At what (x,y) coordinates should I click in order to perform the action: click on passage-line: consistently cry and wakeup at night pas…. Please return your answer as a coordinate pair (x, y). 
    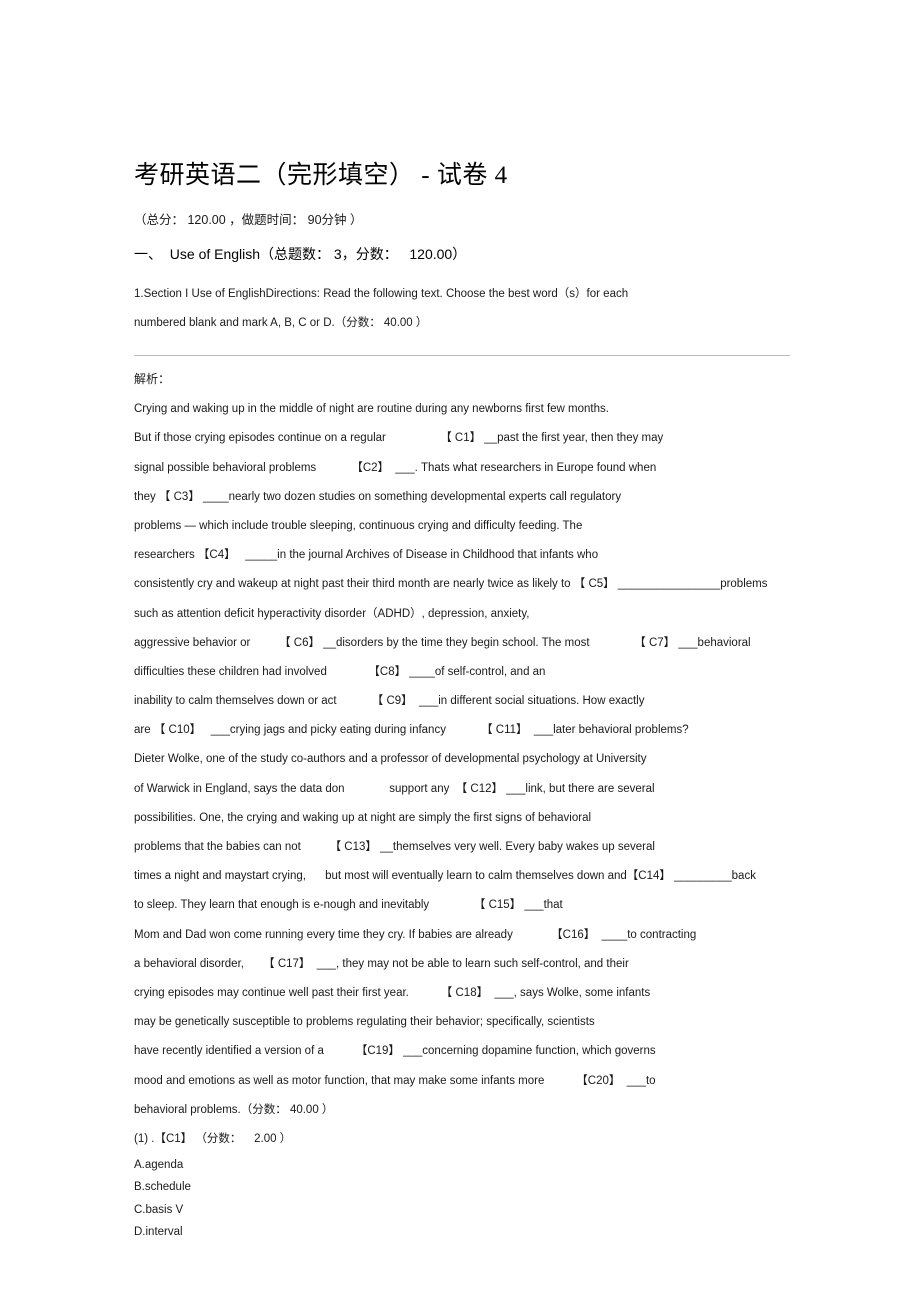
    Looking at the image, I should click on (451, 584).